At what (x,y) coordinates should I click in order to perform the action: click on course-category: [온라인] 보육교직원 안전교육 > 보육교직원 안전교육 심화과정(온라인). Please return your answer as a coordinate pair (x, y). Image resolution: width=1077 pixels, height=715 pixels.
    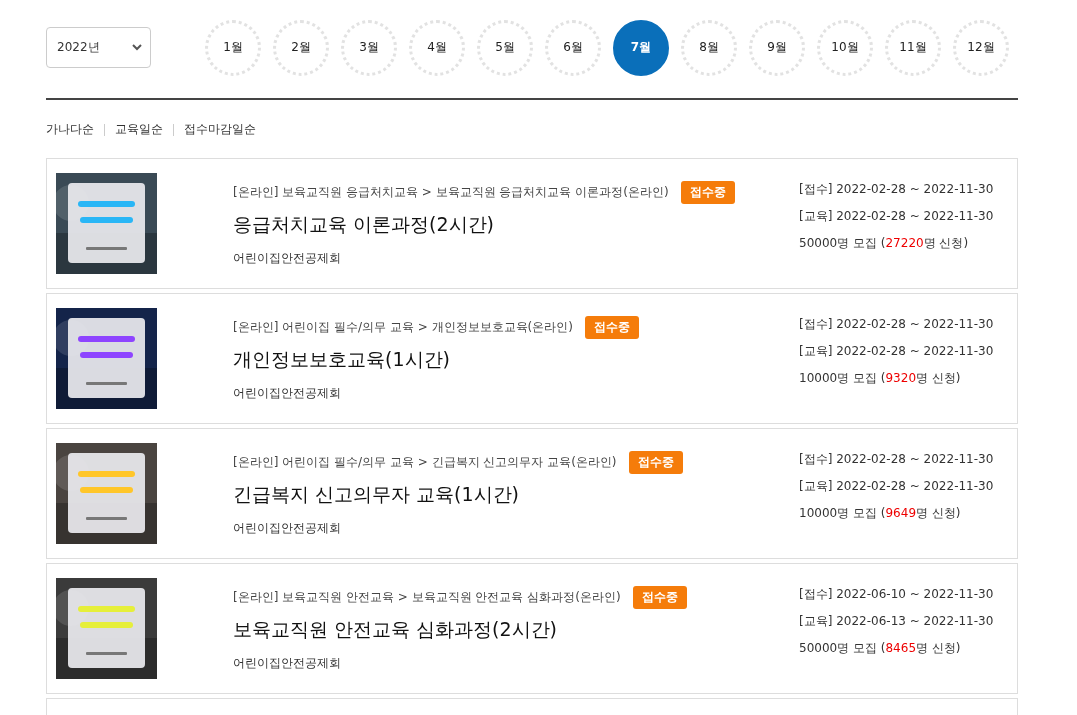
    Looking at the image, I should click on (427, 597).